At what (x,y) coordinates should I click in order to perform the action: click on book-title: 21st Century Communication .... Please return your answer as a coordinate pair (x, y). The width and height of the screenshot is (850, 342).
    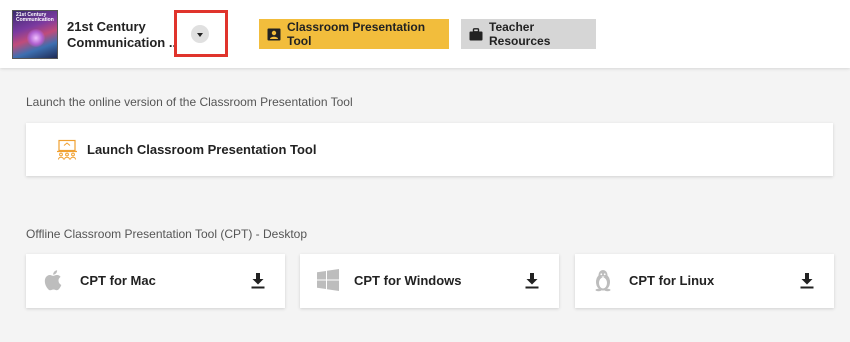
    Looking at the image, I should click on (122, 35).